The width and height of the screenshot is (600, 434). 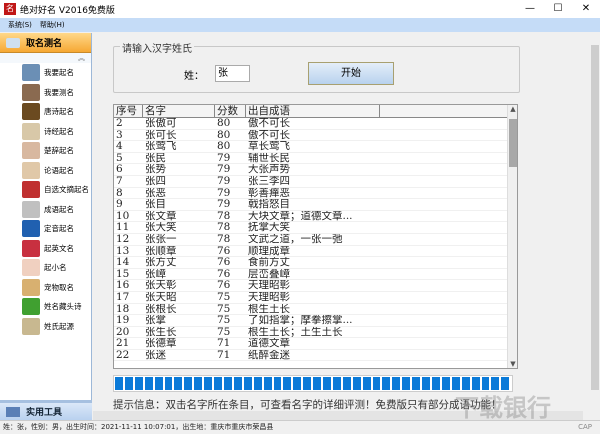 What do you see at coordinates (315, 228) in the screenshot?
I see `table-row: 11 张大笑 78 抚掌大笑` at bounding box center [315, 228].